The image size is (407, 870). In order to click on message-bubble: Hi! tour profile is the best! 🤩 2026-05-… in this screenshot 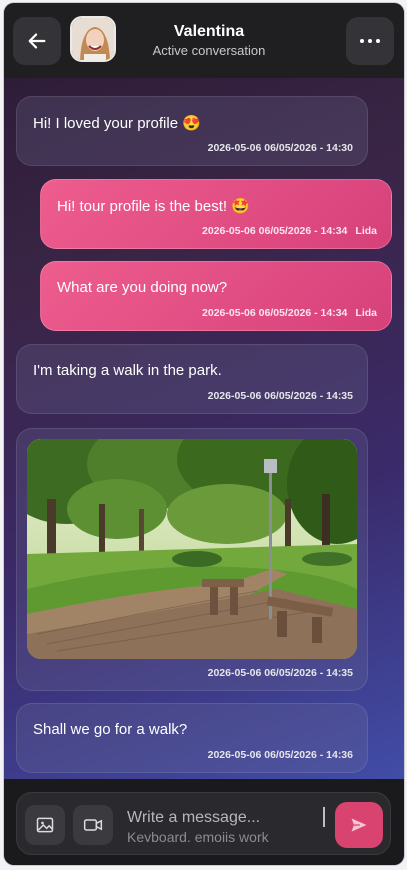, I will do `click(216, 214)`.